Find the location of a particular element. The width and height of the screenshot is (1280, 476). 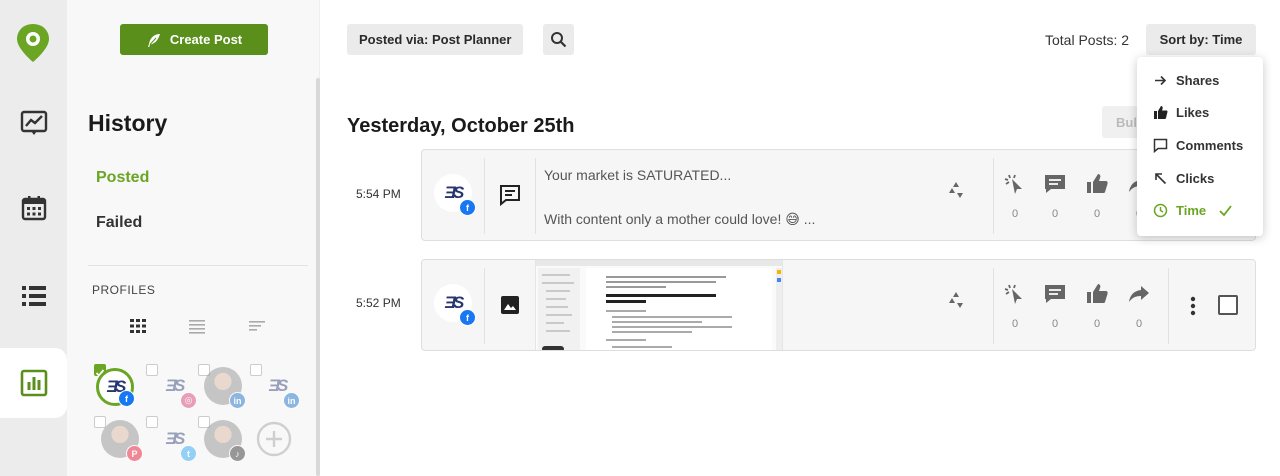

profile-avatar-facebook: ƎS f is located at coordinates (115, 387).